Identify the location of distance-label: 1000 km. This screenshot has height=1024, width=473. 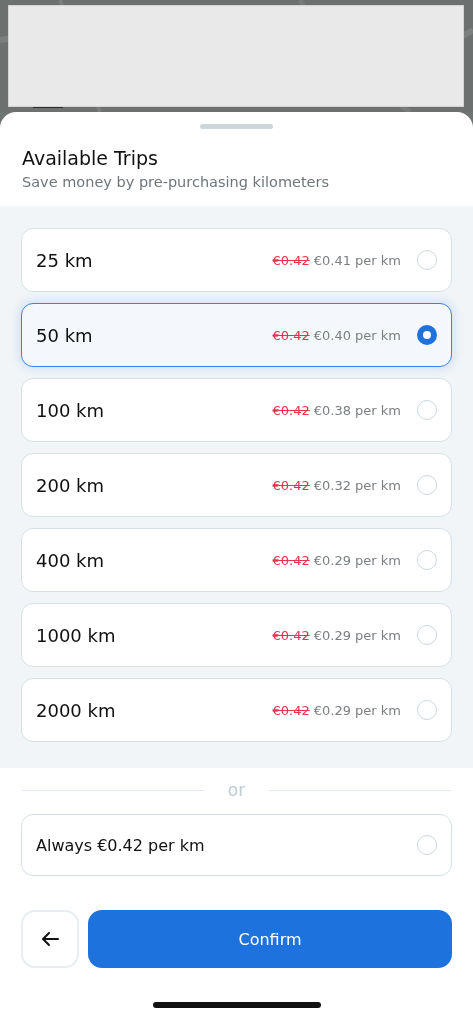
(76, 635).